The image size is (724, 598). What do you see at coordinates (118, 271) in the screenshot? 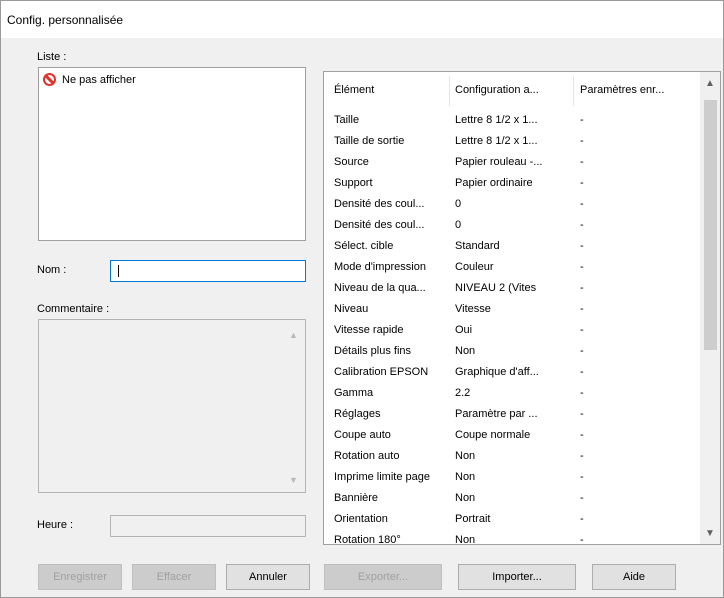
I see `text-caret` at bounding box center [118, 271].